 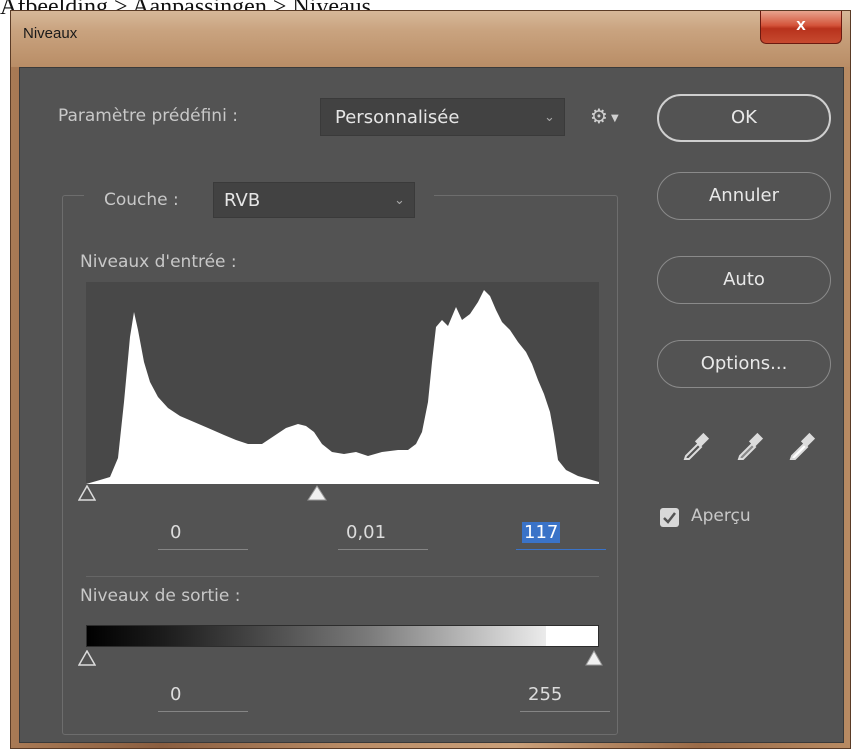 I want to click on ok-button: OK, so click(x=744, y=118).